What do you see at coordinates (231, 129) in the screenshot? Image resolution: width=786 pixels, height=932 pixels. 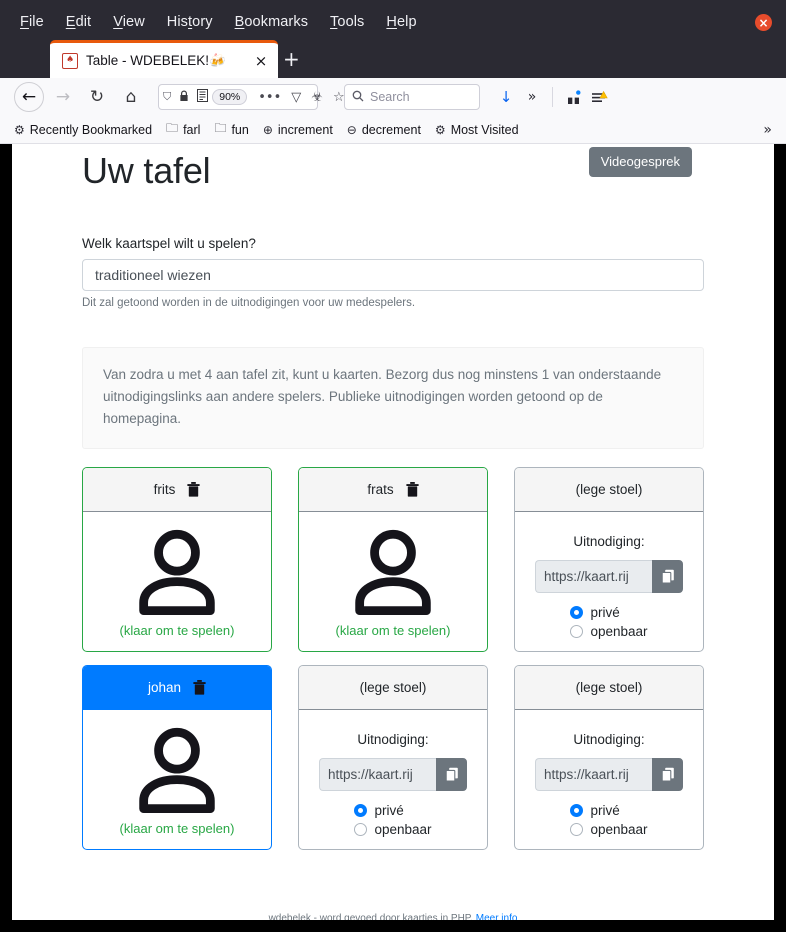 I see `bookmark-fun: 🗀 fun` at bounding box center [231, 129].